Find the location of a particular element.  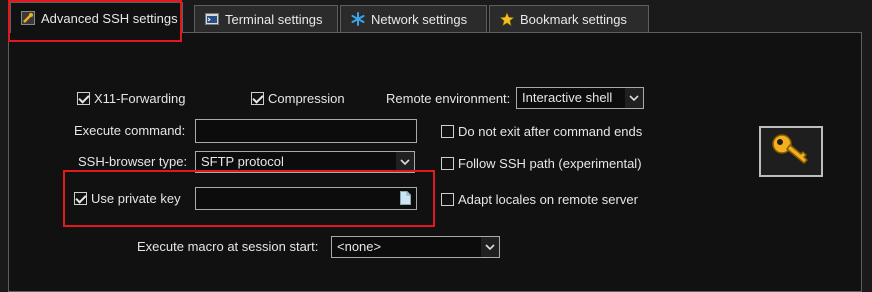

ssh-browser-type-label: SSH-browser type: is located at coordinates (133, 161).